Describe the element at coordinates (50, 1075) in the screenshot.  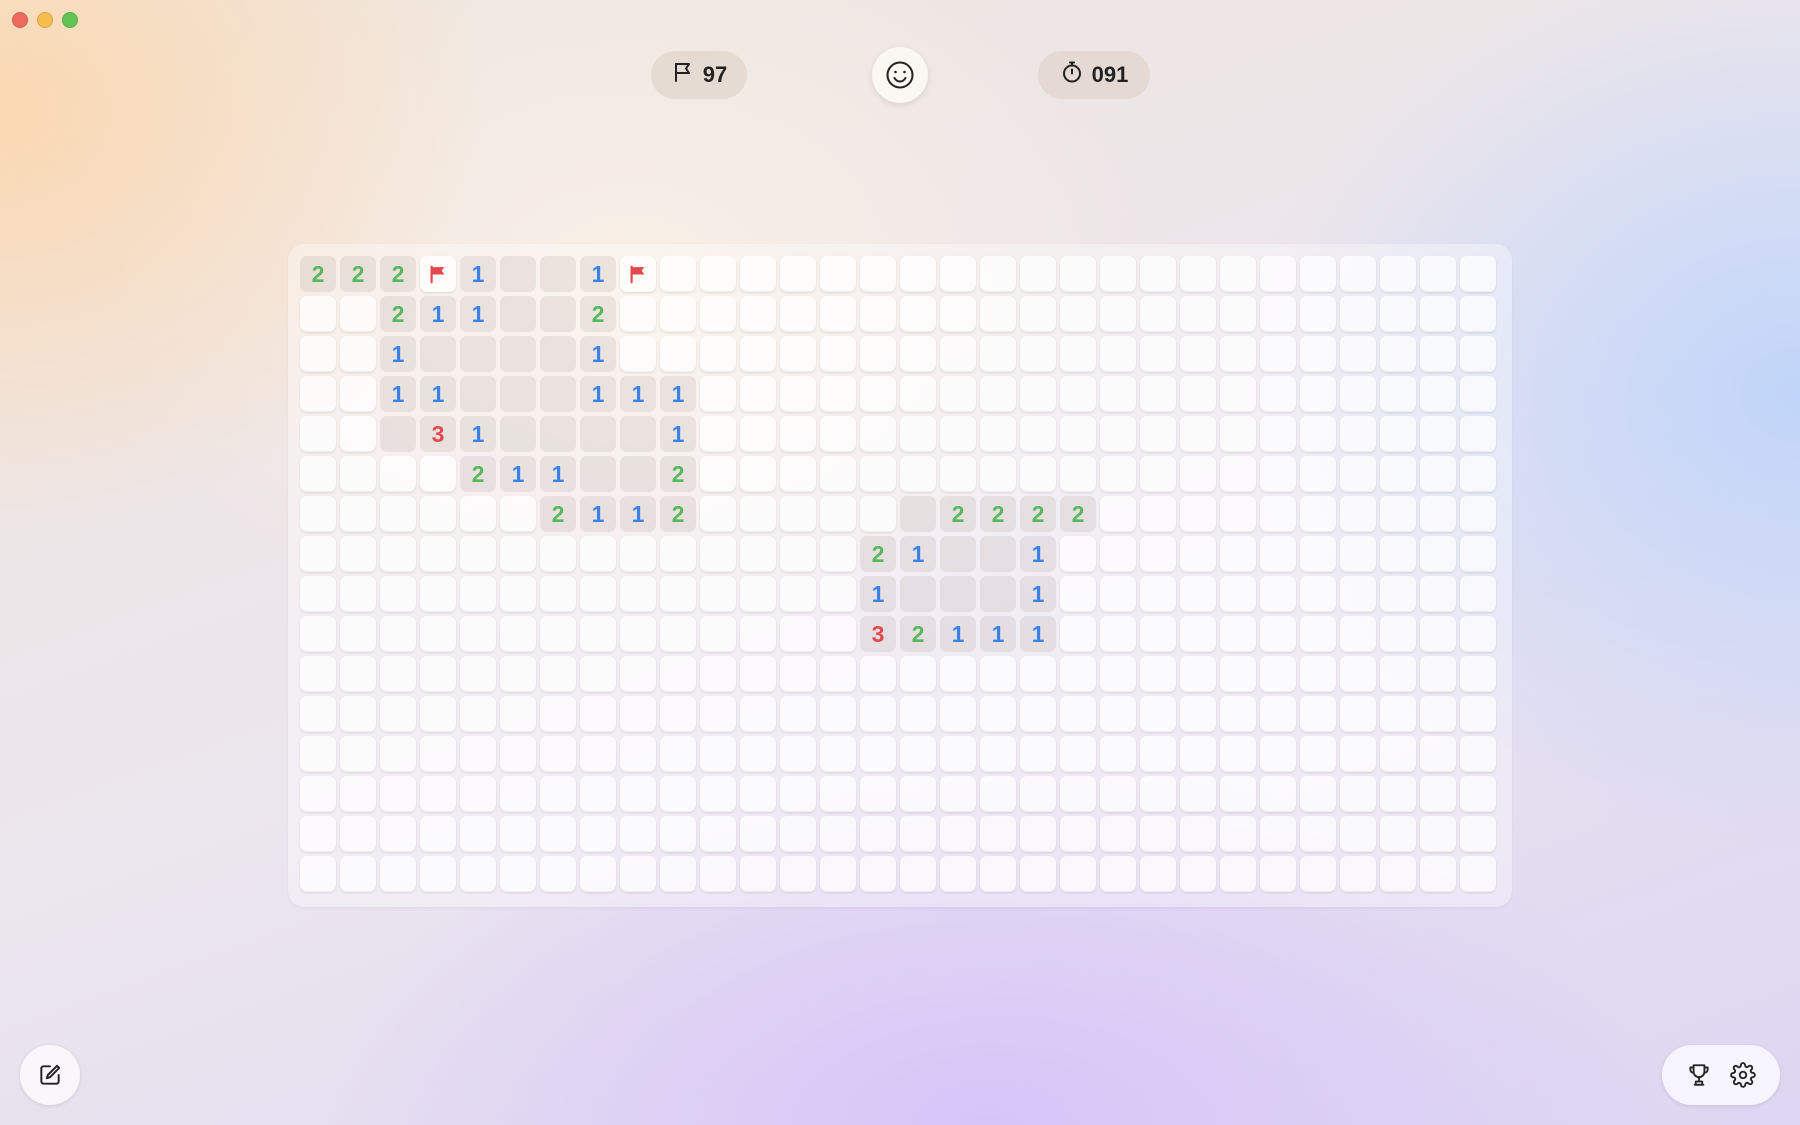
I see `edit-button` at that location.